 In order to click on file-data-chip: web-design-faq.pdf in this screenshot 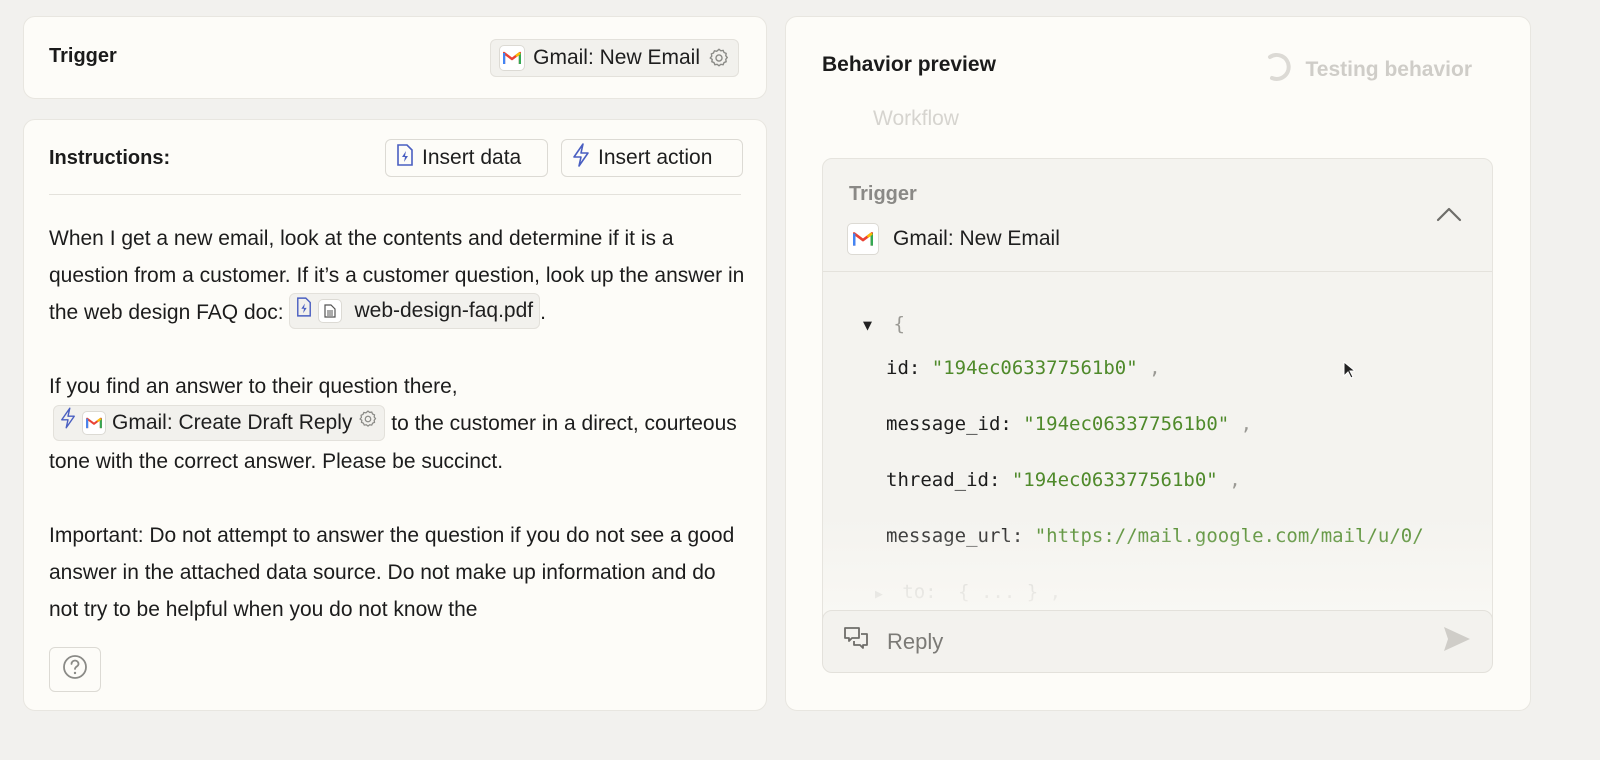, I will do `click(415, 311)`.